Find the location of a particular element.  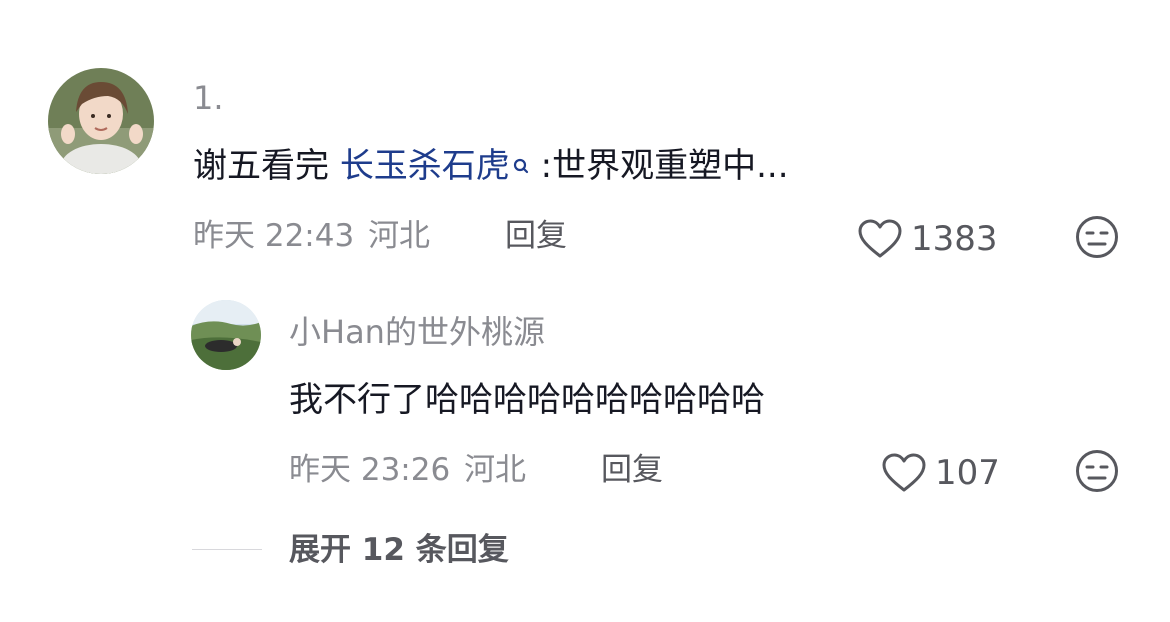

comment-avatar is located at coordinates (101, 121).